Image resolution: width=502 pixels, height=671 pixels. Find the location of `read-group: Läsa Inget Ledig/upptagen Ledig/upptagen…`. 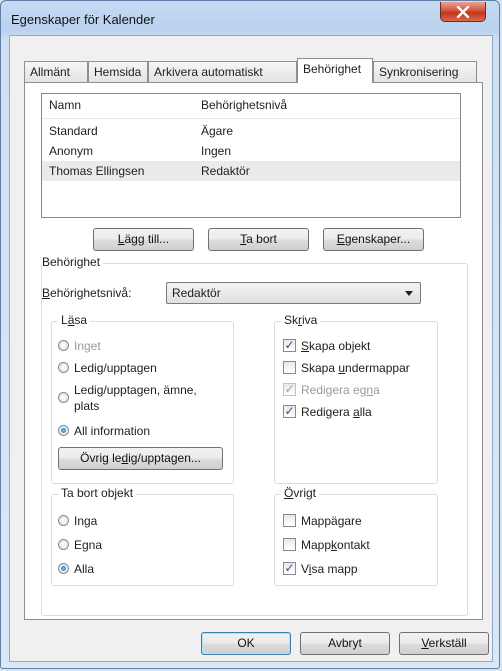

read-group: Läsa Inget Ledig/upptagen Ledig/upptagen… is located at coordinates (142, 398).